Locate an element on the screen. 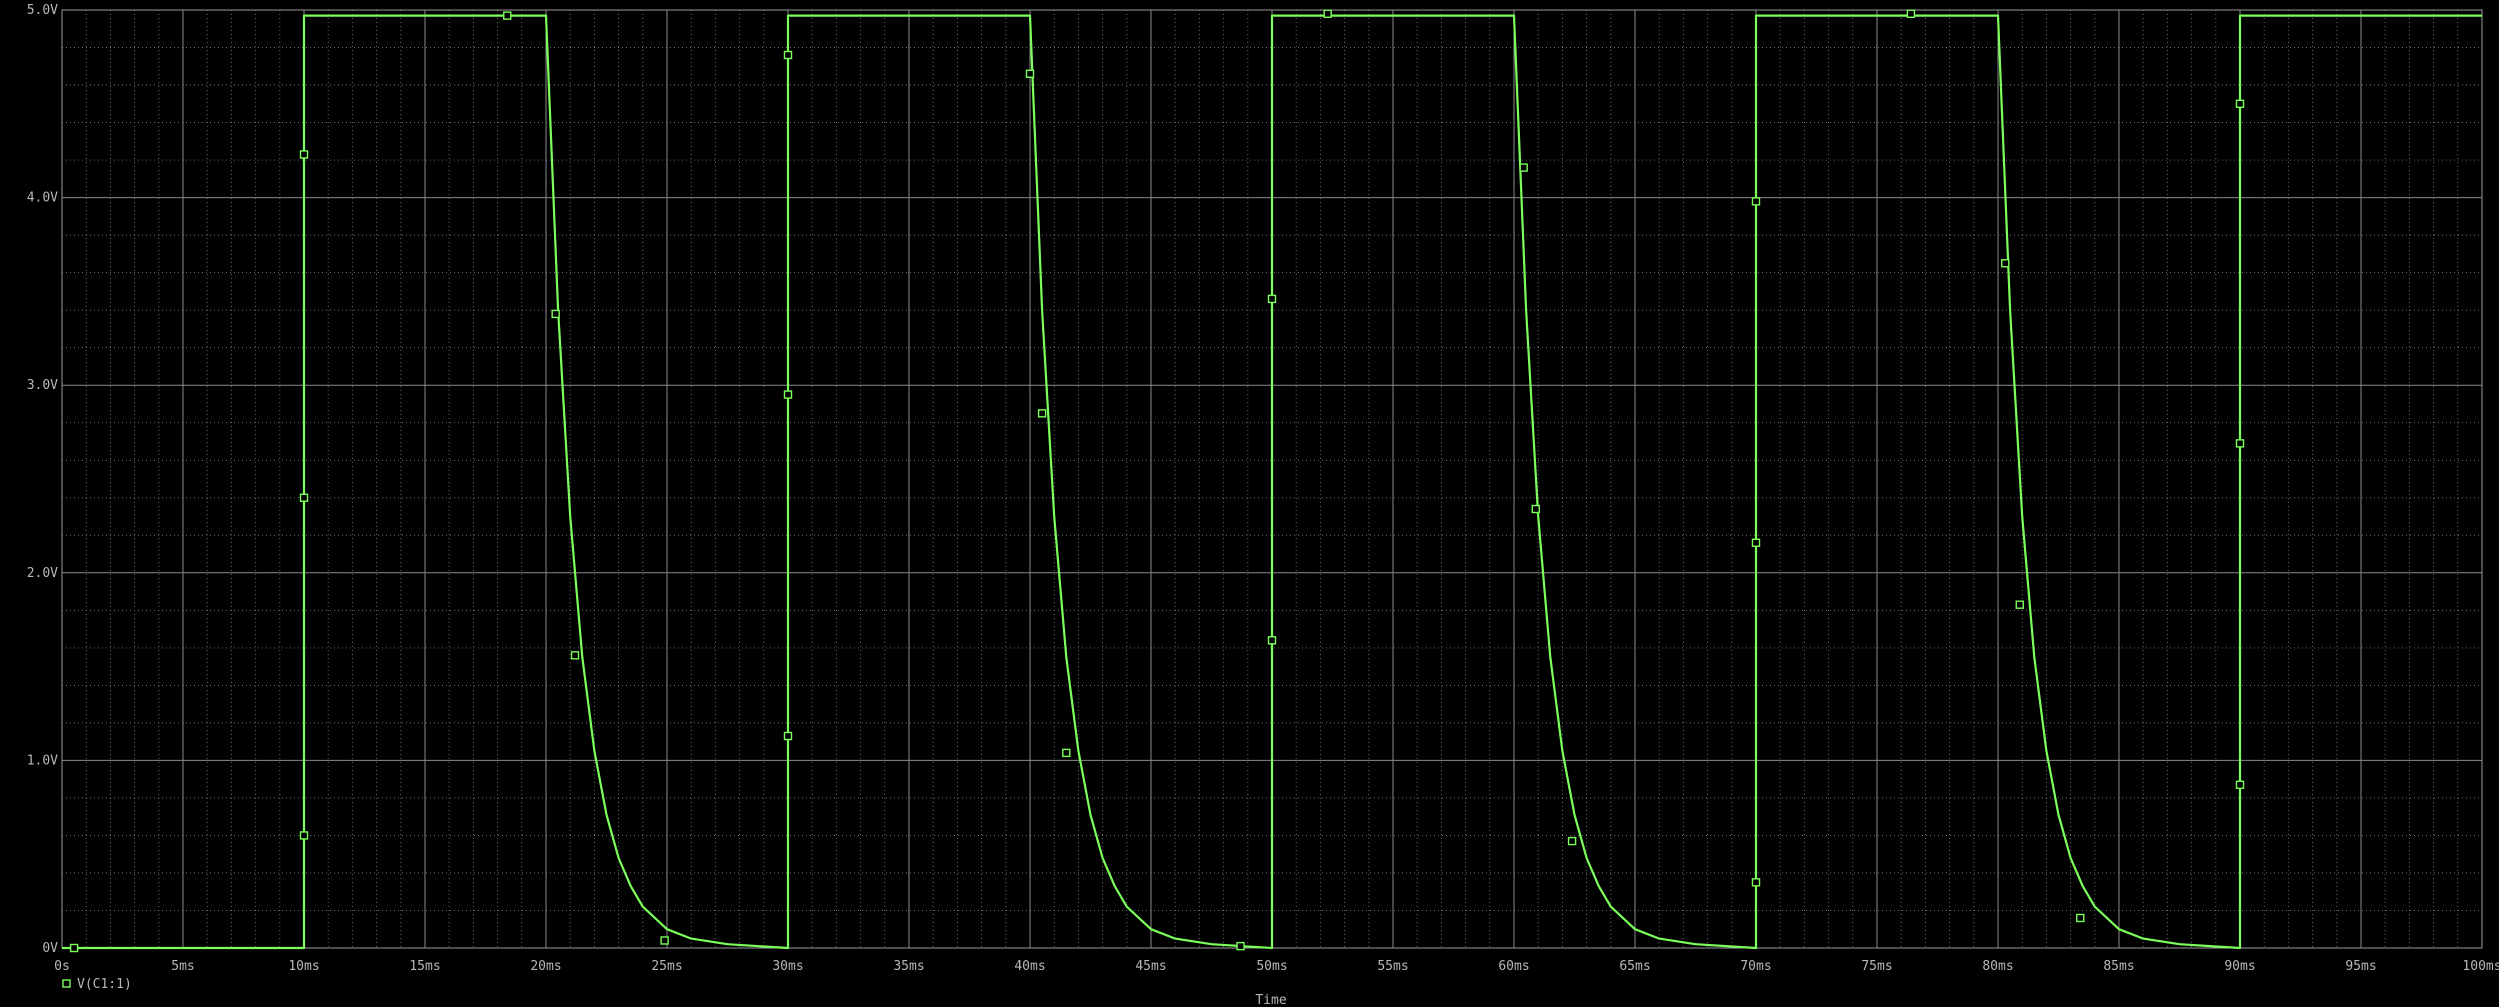 This screenshot has width=2499, height=1007. x-tick-label: 40ms is located at coordinates (1029, 966).